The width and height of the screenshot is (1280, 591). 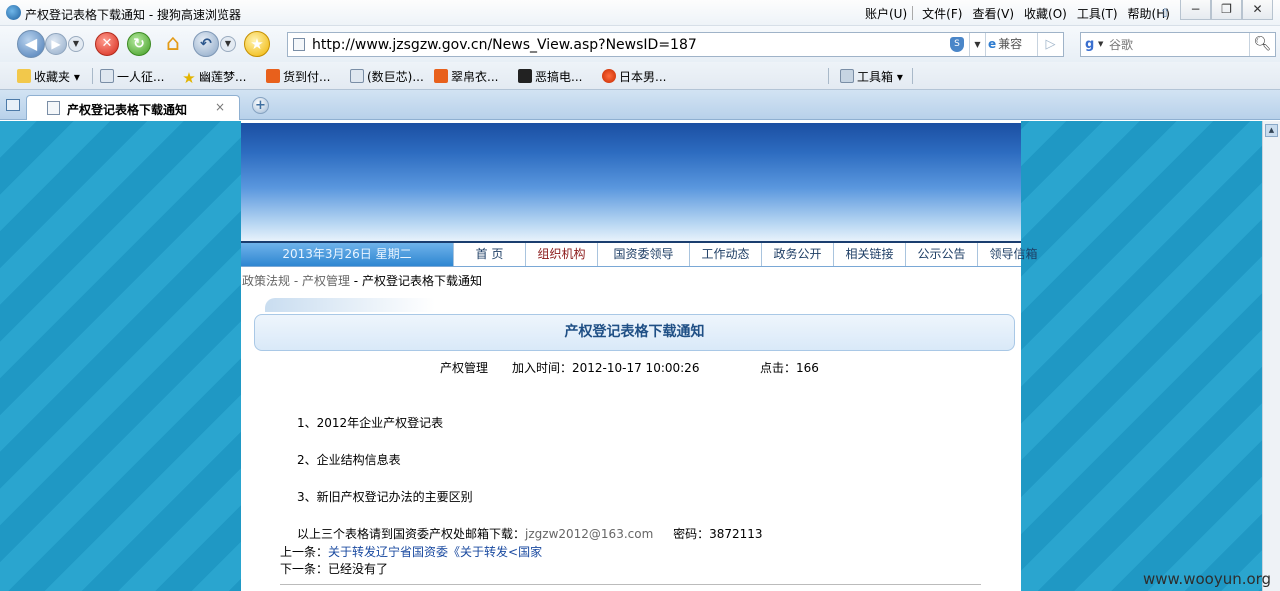 I want to click on next-article: 下一条：已经没有了, so click(x=334, y=568).